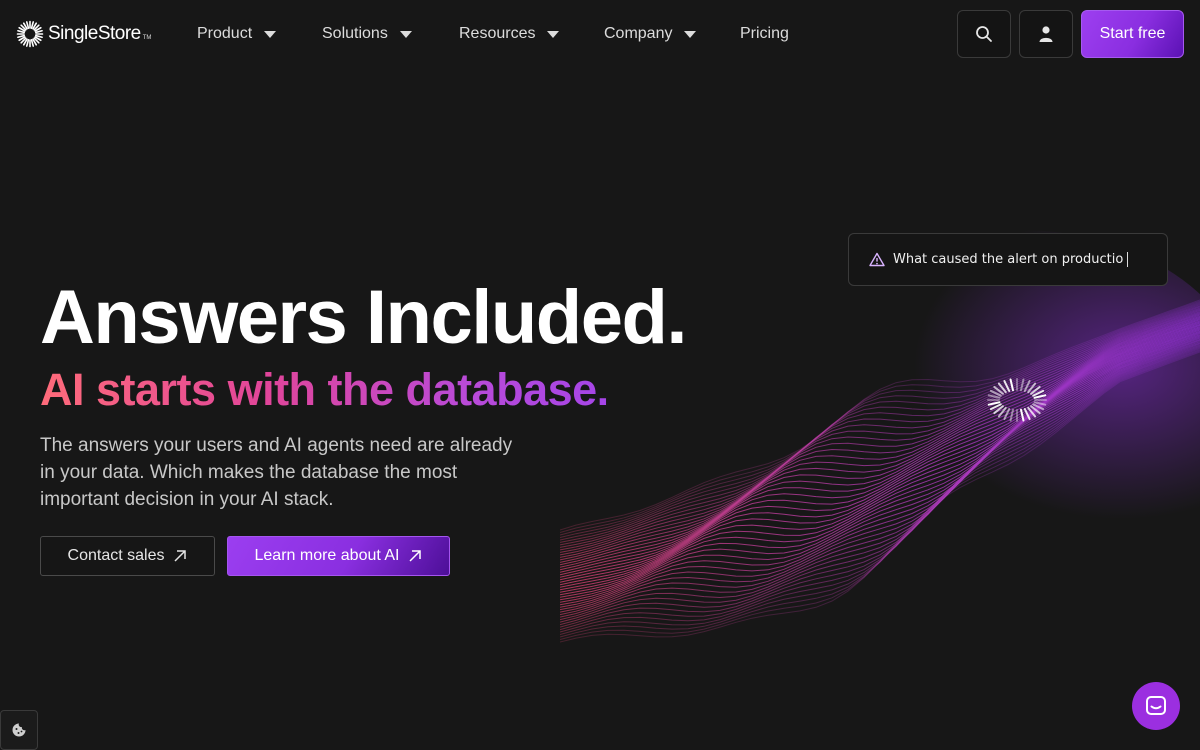 This screenshot has height=750, width=1200. Describe the element at coordinates (1127, 259) in the screenshot. I see `text-cursor` at that location.